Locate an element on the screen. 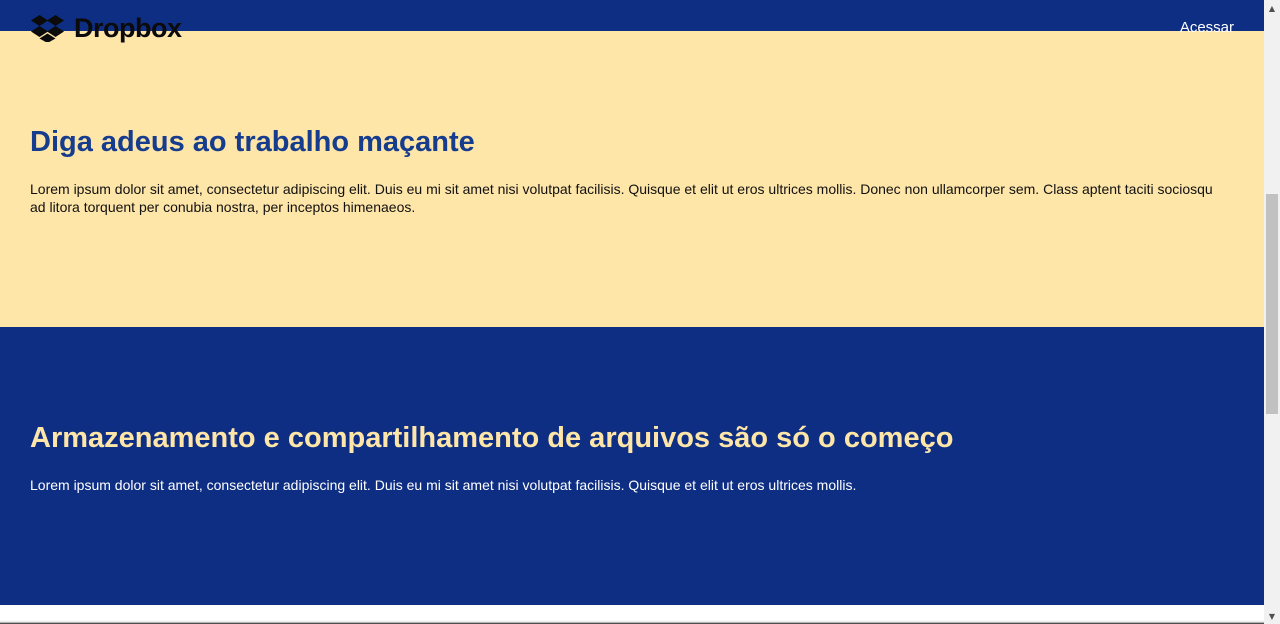 Image resolution: width=1280 pixels, height=624 pixels. vertical-scrollbar: ▲ ▼ is located at coordinates (1272, 312).